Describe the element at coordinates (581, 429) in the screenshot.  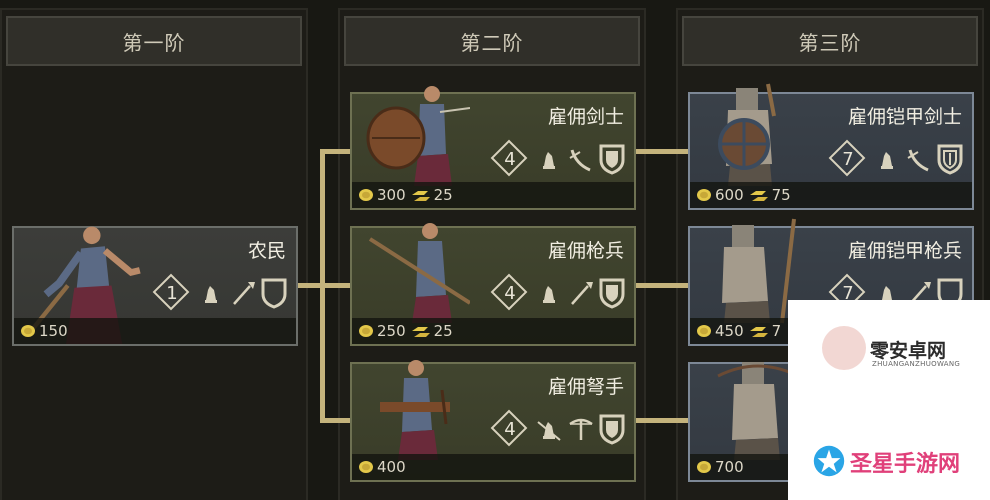
I see `crossbow-icon` at that location.